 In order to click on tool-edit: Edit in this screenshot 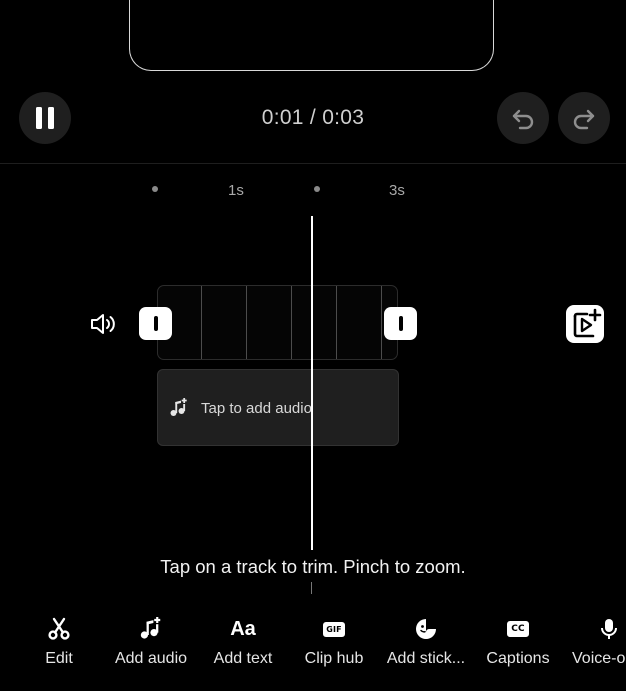, I will do `click(59, 640)`.